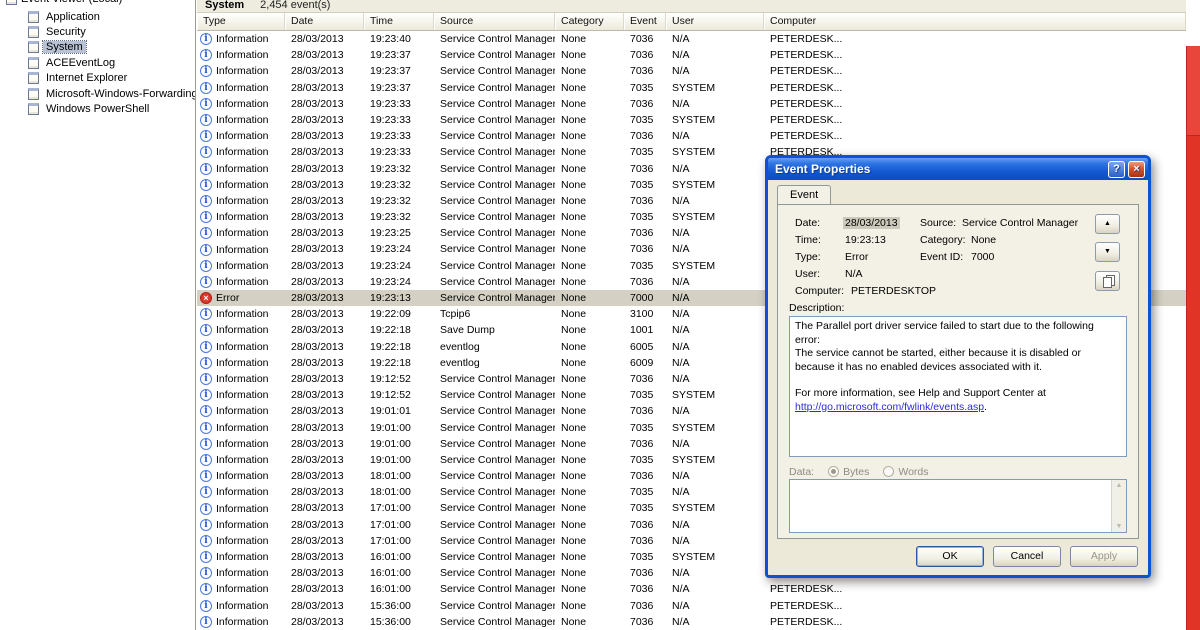 This screenshot has height=630, width=1200. I want to click on event-cell: 7036, so click(642, 573).